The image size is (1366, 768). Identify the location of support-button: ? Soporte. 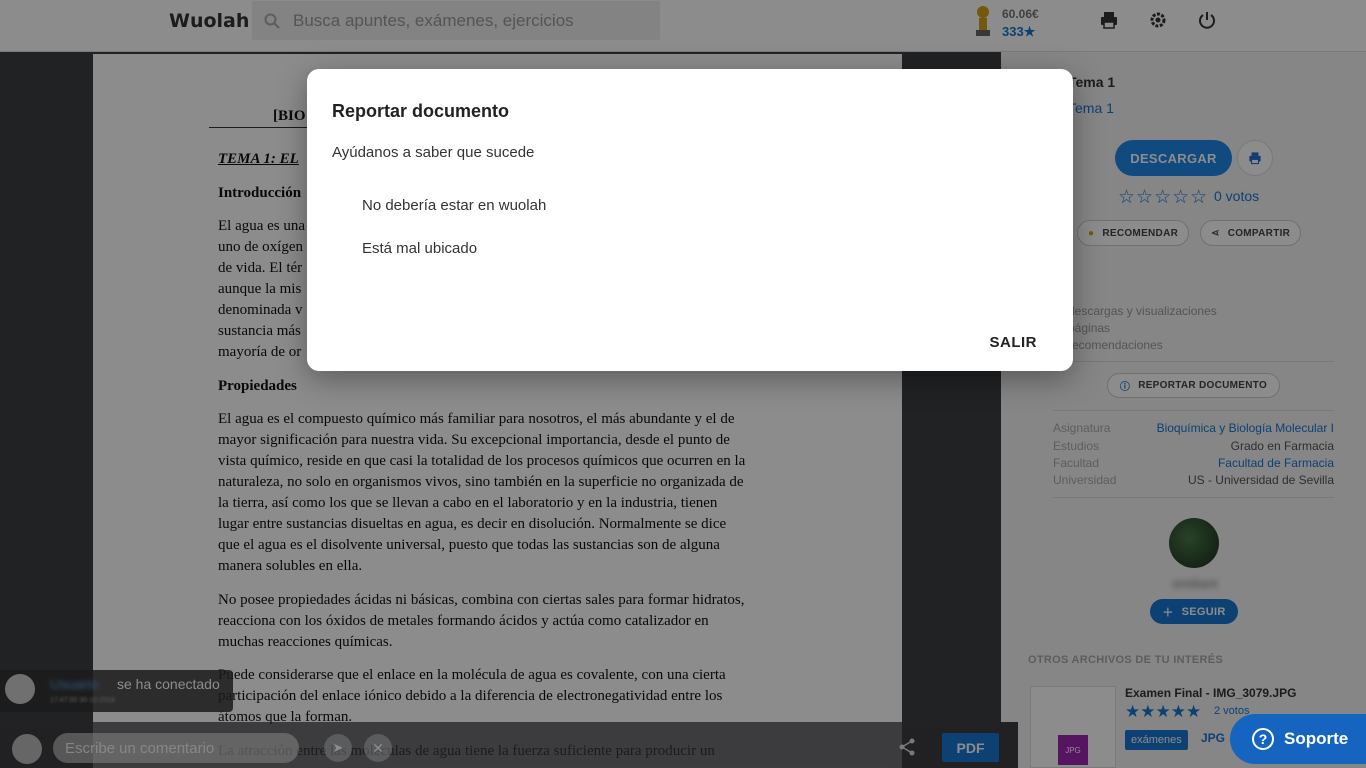
(1298, 739).